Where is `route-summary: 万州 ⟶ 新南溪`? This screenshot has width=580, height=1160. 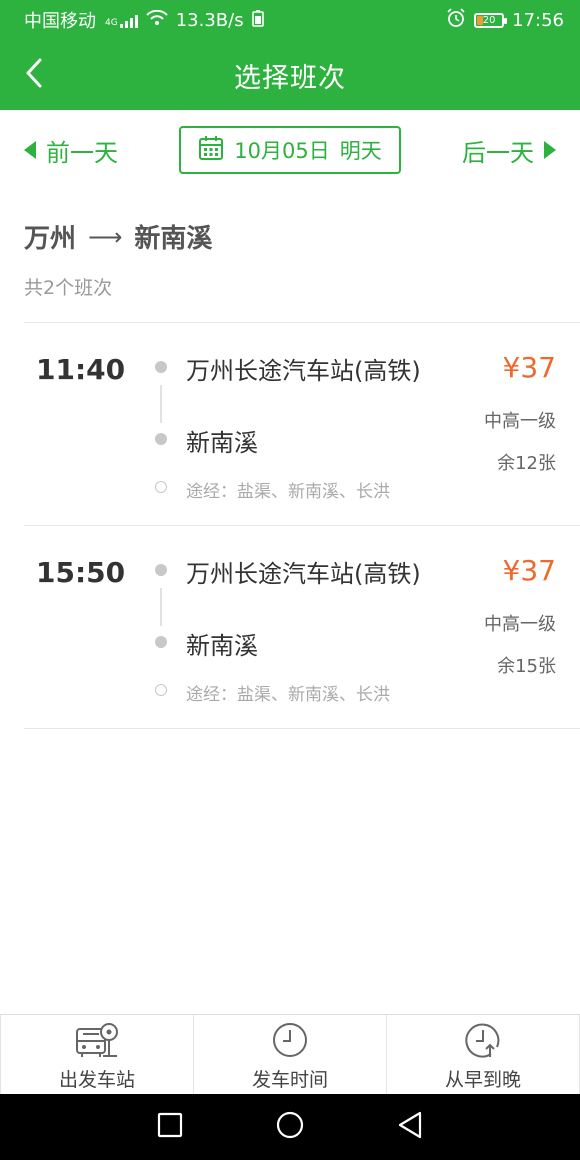
route-summary: 万州 ⟶ 新南溪 is located at coordinates (118, 236).